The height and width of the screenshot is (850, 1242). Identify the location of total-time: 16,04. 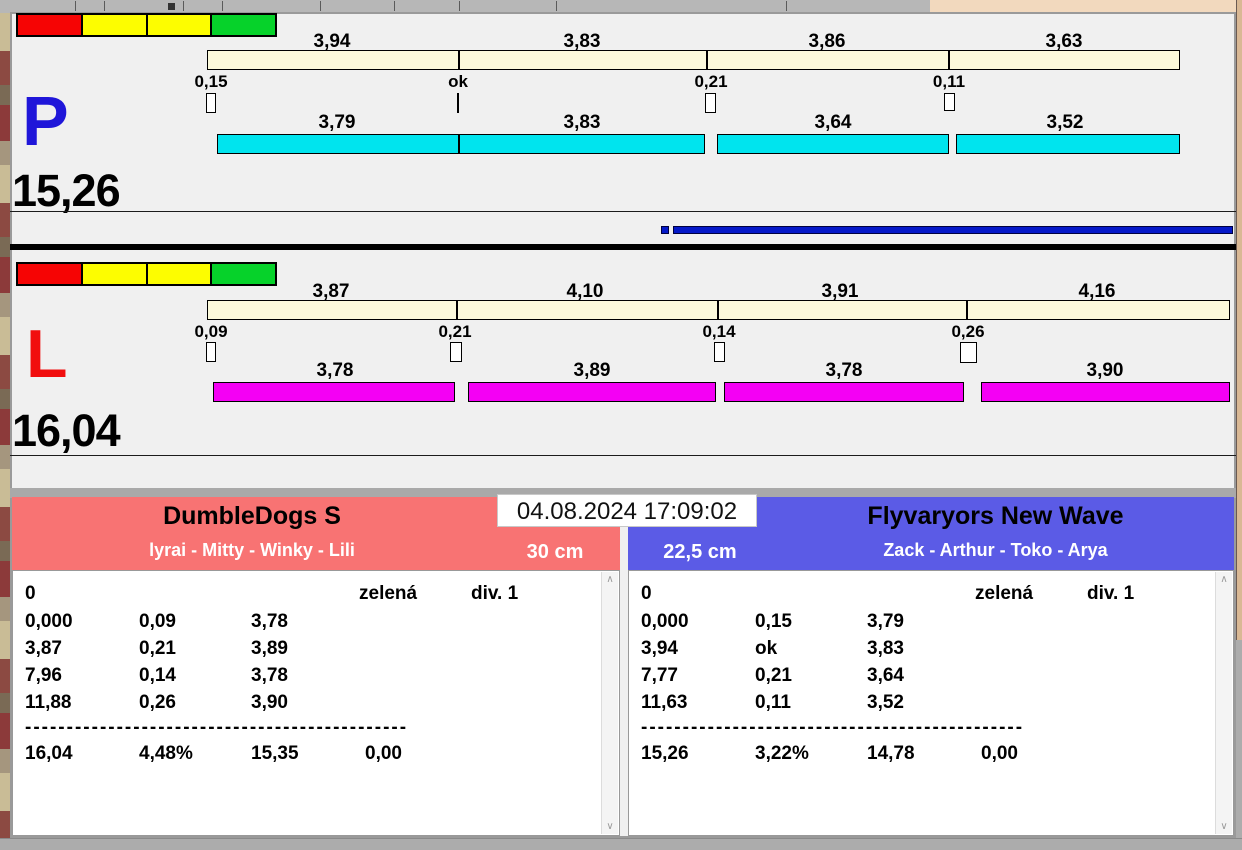
(49, 753).